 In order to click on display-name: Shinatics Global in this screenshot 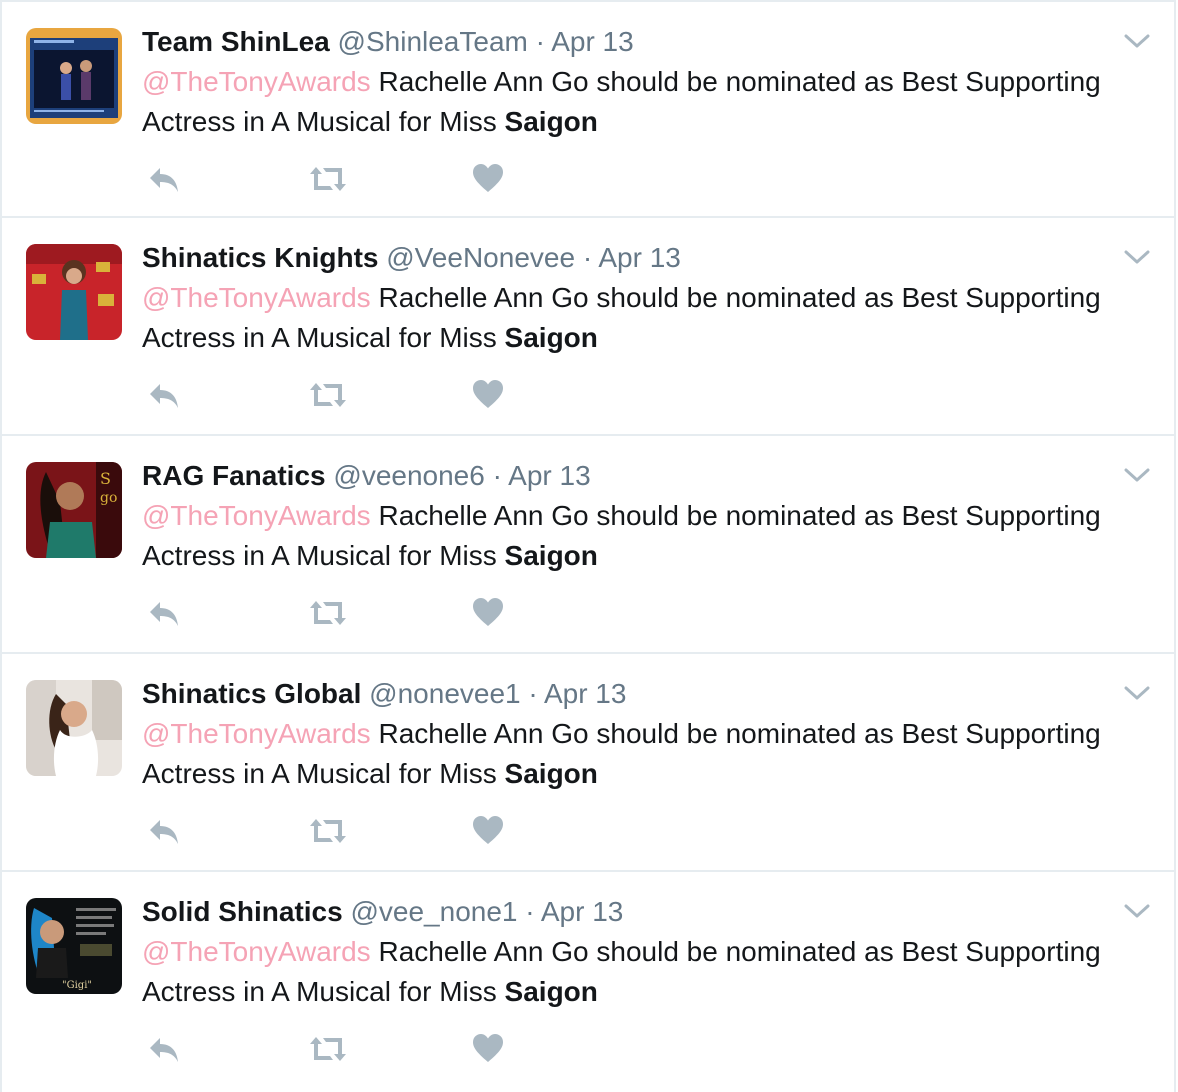, I will do `click(251, 693)`.